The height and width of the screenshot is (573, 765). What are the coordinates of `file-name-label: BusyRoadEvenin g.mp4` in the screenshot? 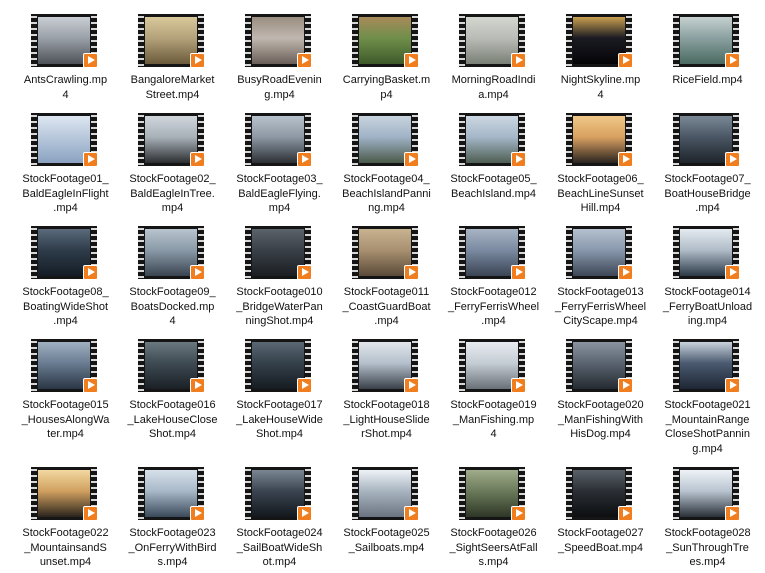 It's located at (279, 87).